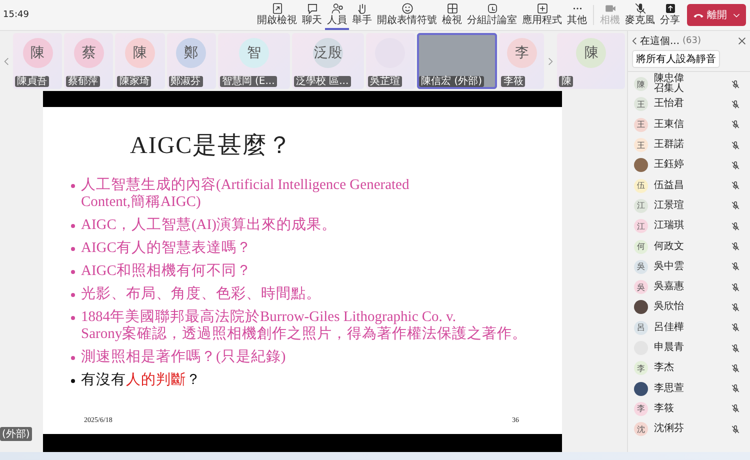  What do you see at coordinates (277, 15) in the screenshot?
I see `toolbar-button: 開啟檢視` at bounding box center [277, 15].